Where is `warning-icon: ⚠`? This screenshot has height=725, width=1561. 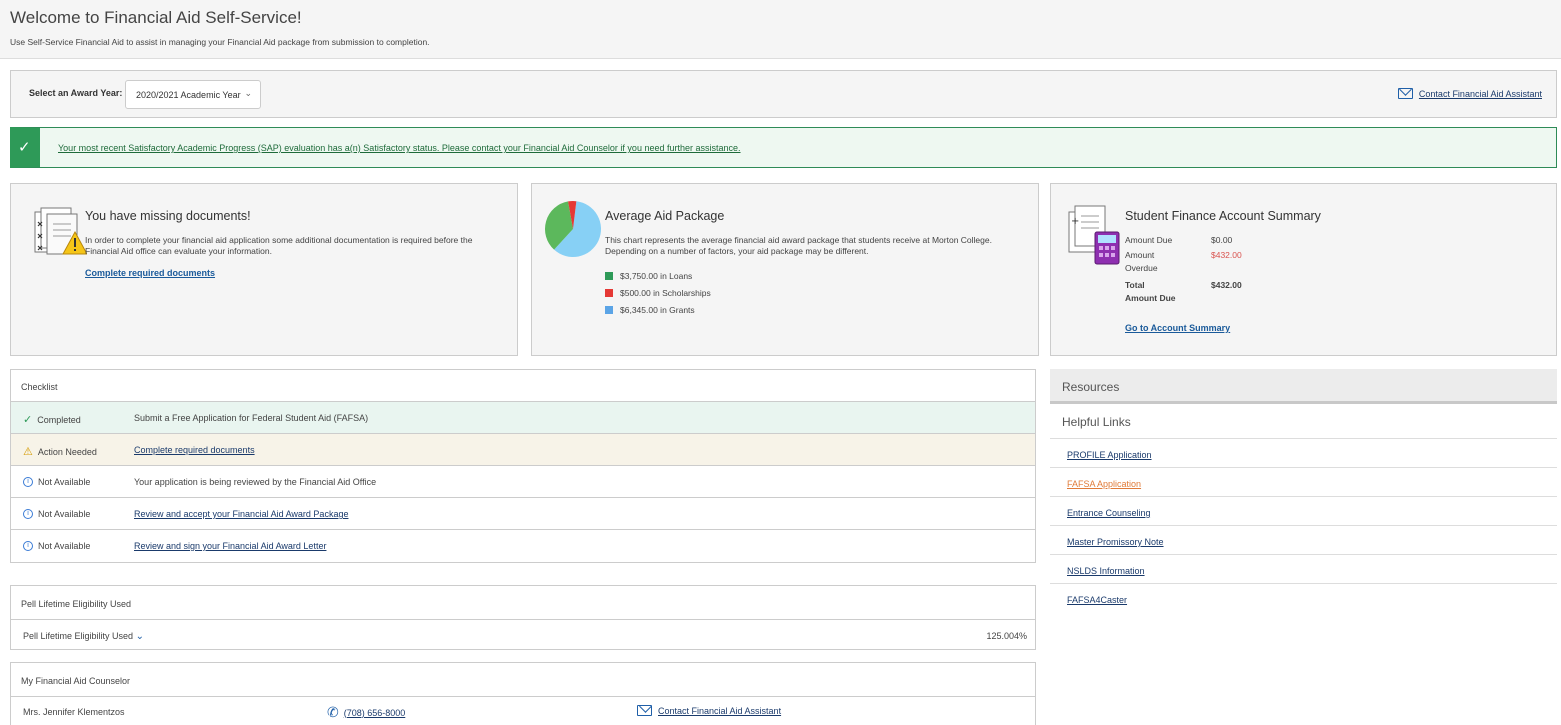
warning-icon: ⚠ is located at coordinates (28, 452).